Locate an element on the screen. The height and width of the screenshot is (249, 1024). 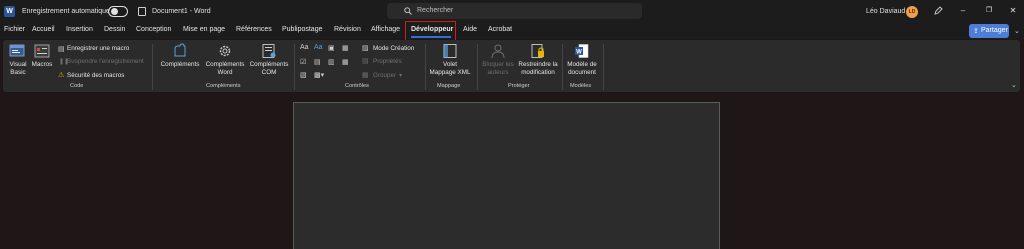
share-label: Partager is located at coordinates (994, 30).